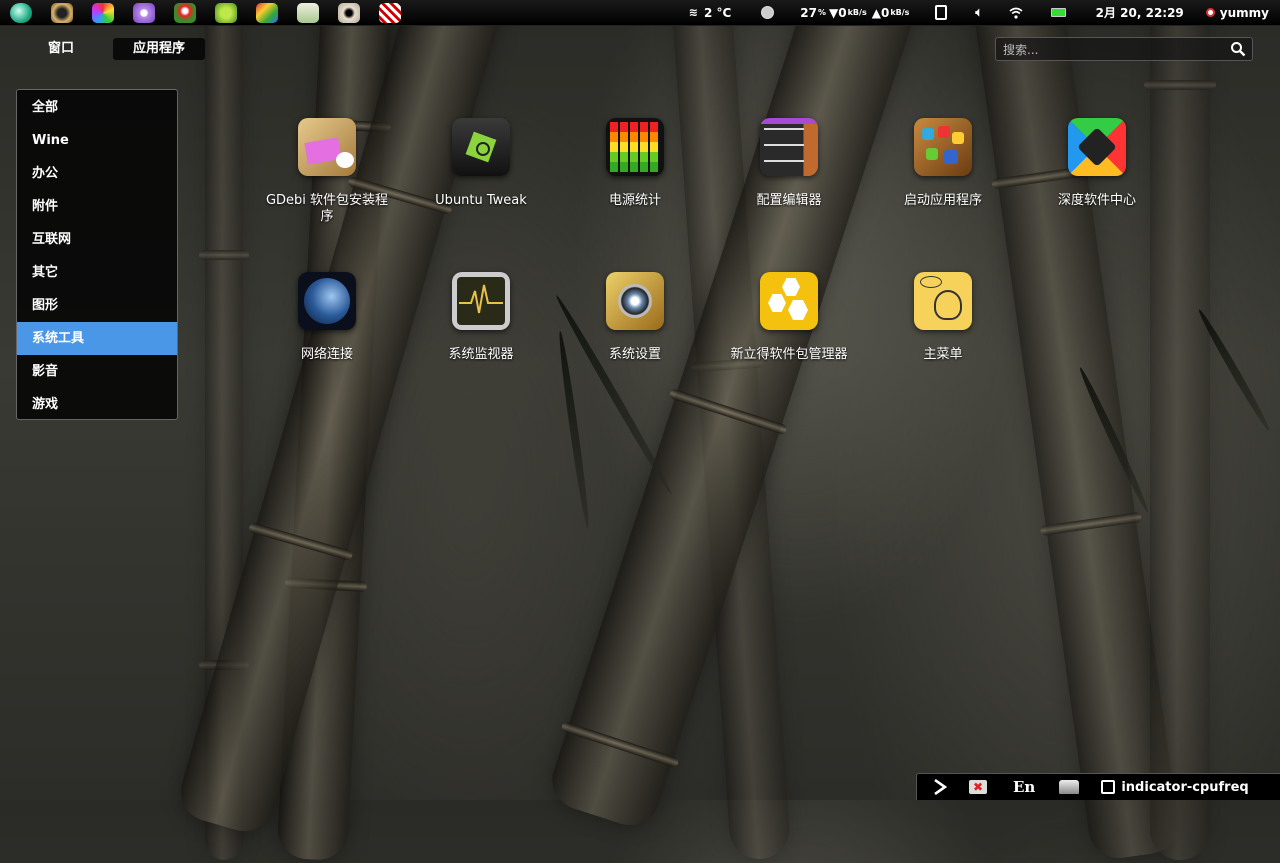  I want to click on app-label: 主菜单, so click(943, 354).